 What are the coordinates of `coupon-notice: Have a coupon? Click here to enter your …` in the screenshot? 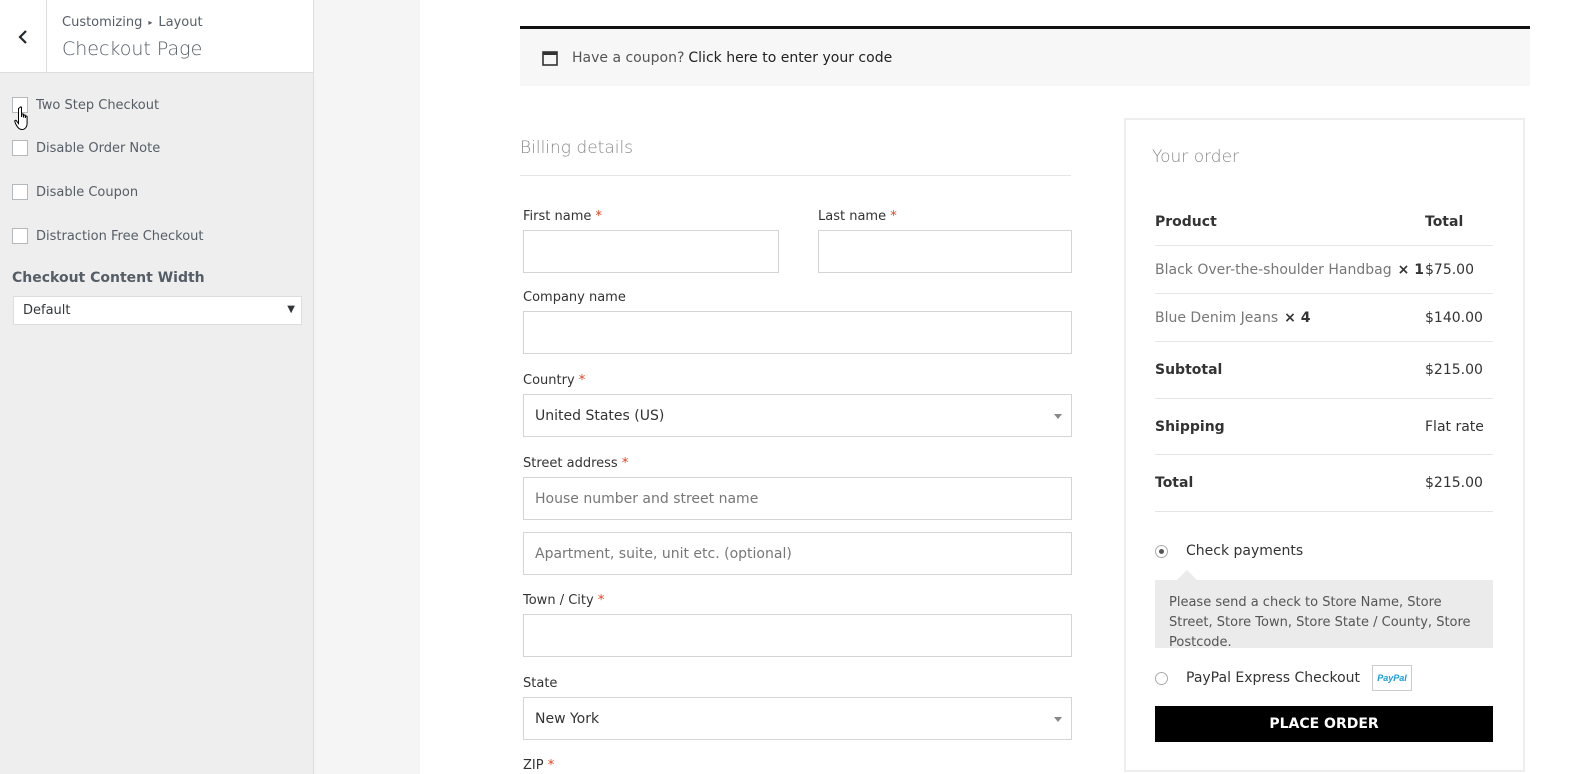 It's located at (1025, 56).